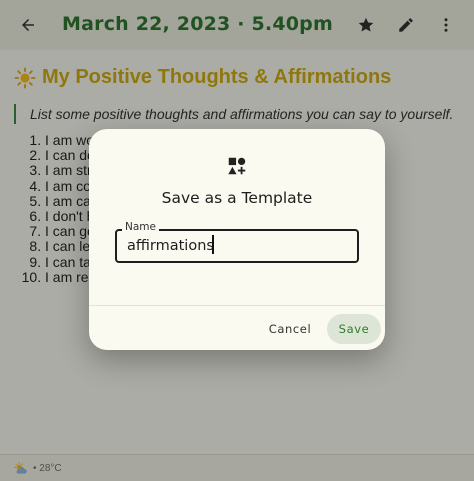 The width and height of the screenshot is (474, 481). What do you see at coordinates (234, 246) in the screenshot?
I see `template-name-input` at bounding box center [234, 246].